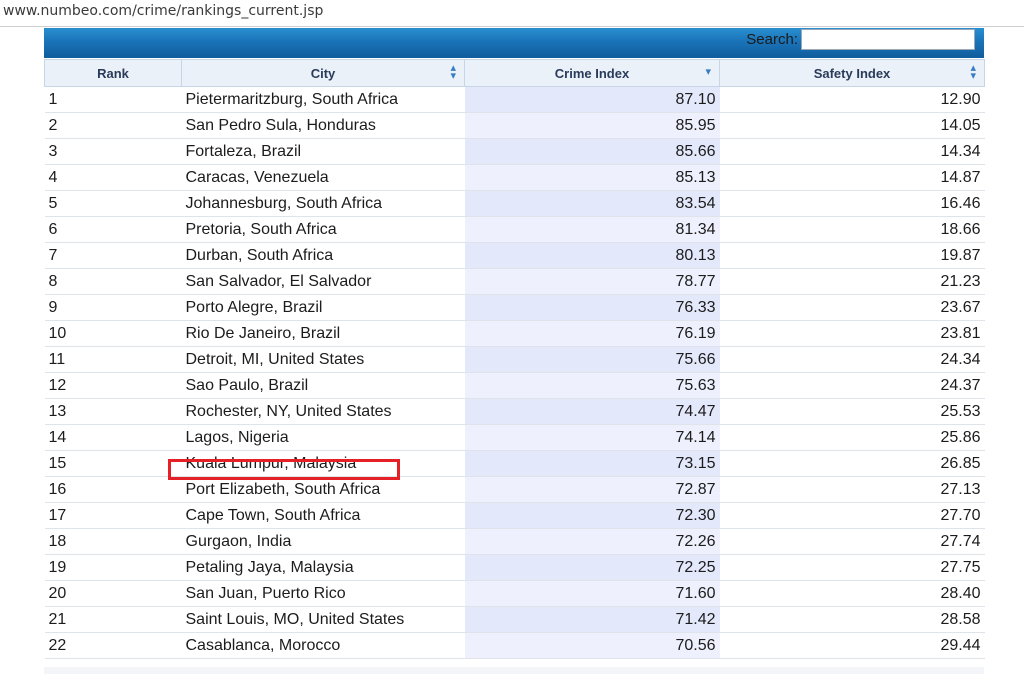  Describe the element at coordinates (113, 177) in the screenshot. I see `rank-cell: 4` at that location.